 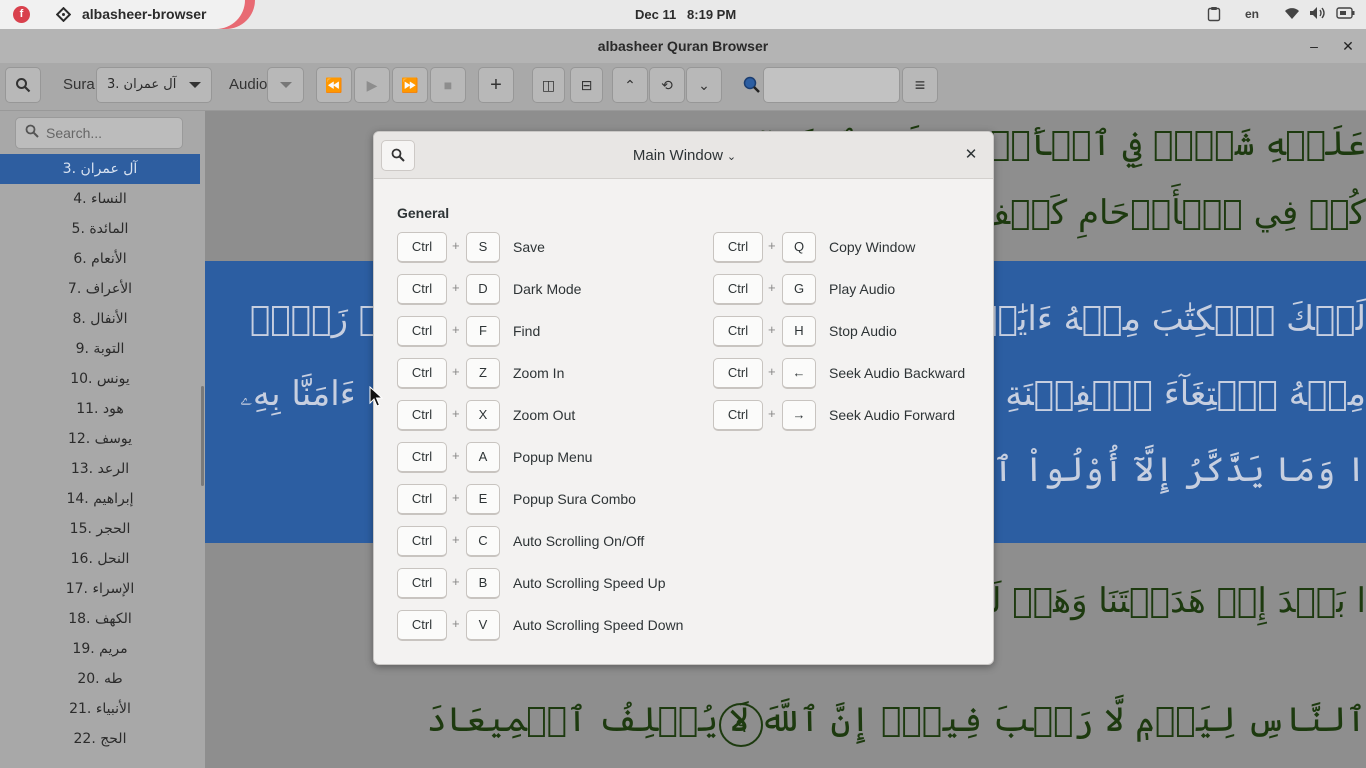 I want to click on sura-list-item: 18. الكهف, so click(x=100, y=619).